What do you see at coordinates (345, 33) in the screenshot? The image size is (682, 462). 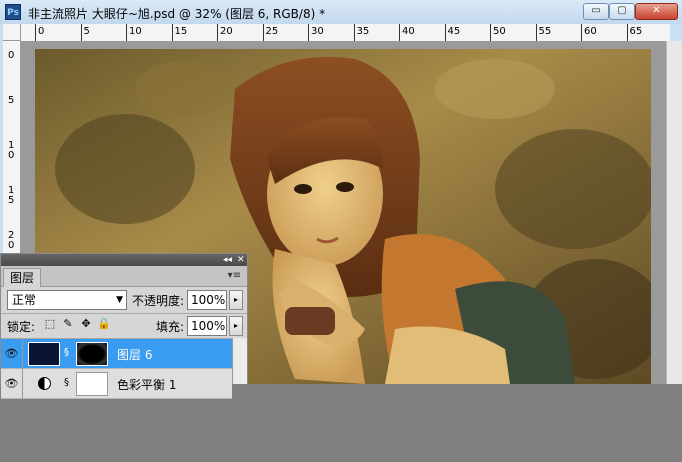 I see `horizontal-ruler: 0 5 10 15 20 25 30 35 40 45 50 55 60 65` at bounding box center [345, 33].